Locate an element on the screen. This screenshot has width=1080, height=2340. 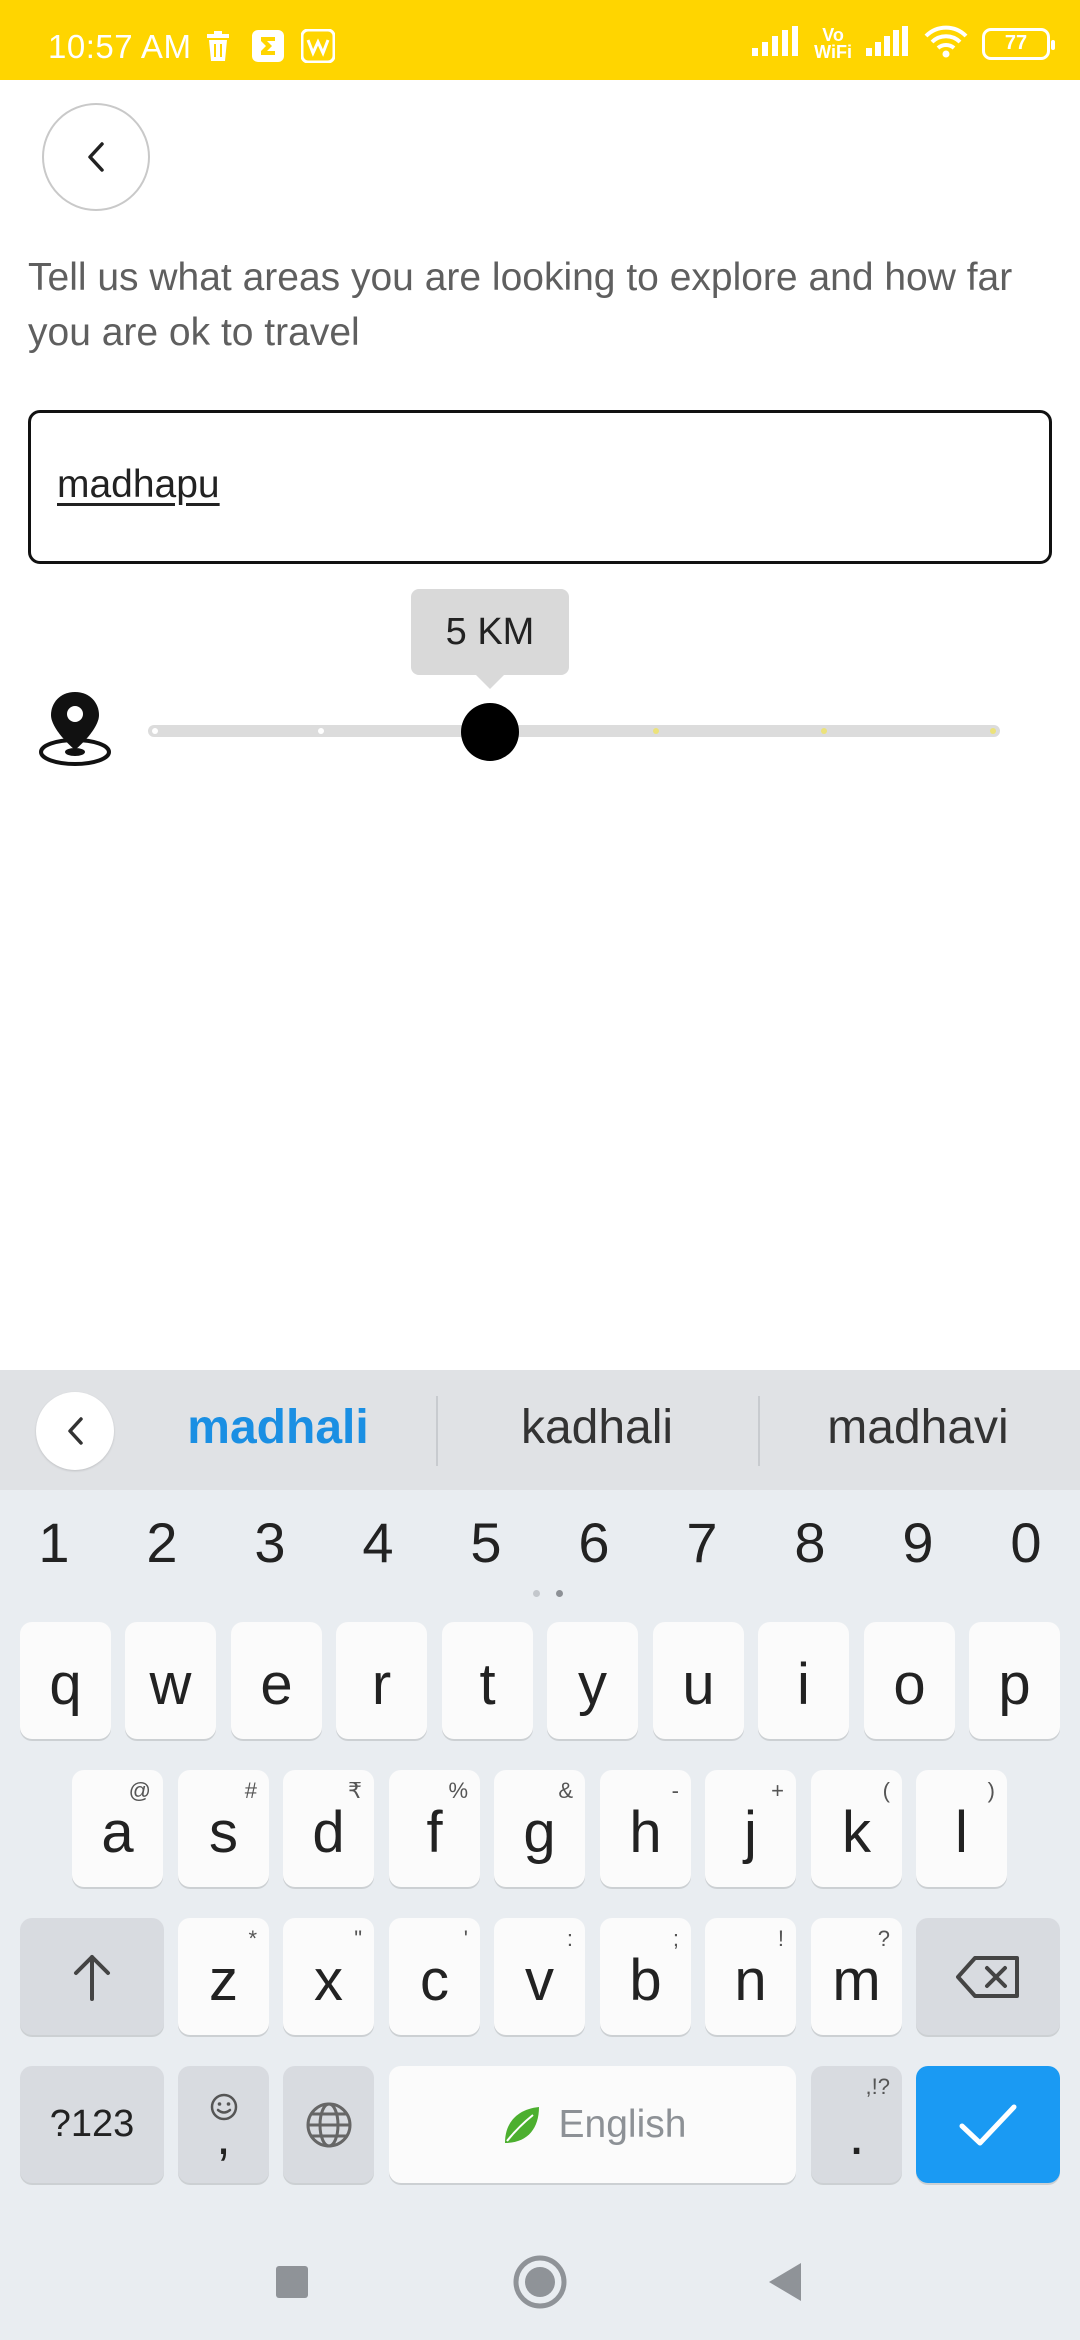
key-alt-label: * is located at coordinates (252, 1938).